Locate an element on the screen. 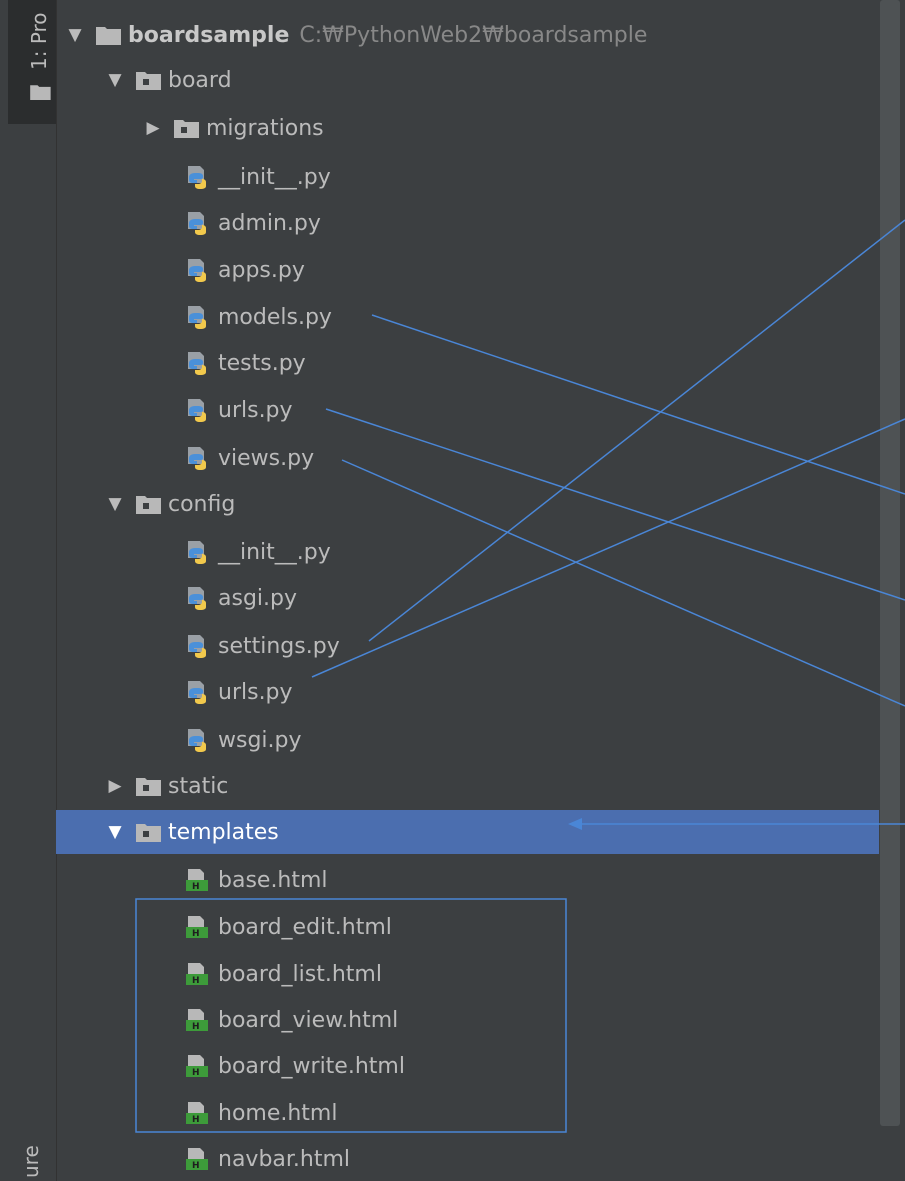 This screenshot has width=905, height=1181. tree-file: home.html is located at coordinates (480, 1113).